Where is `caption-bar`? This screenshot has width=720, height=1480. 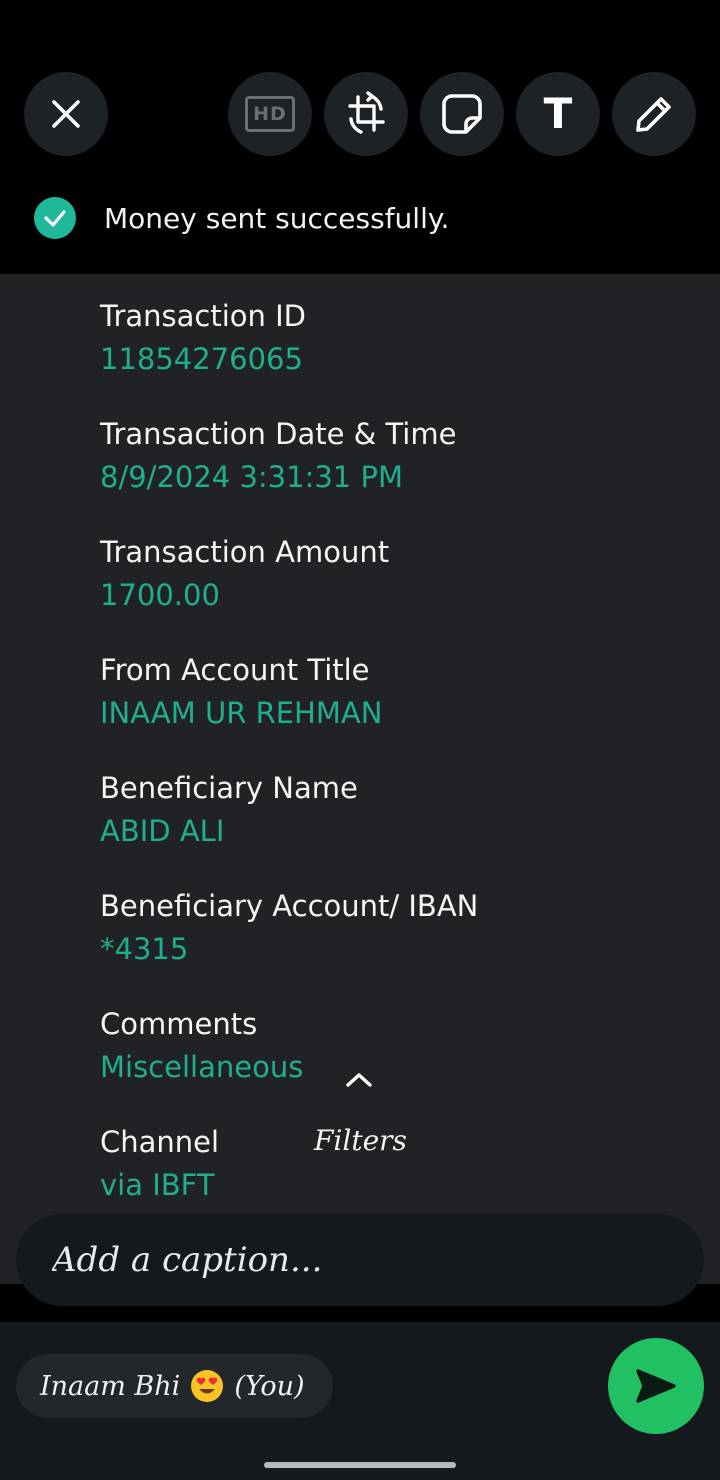
caption-bar is located at coordinates (360, 1260).